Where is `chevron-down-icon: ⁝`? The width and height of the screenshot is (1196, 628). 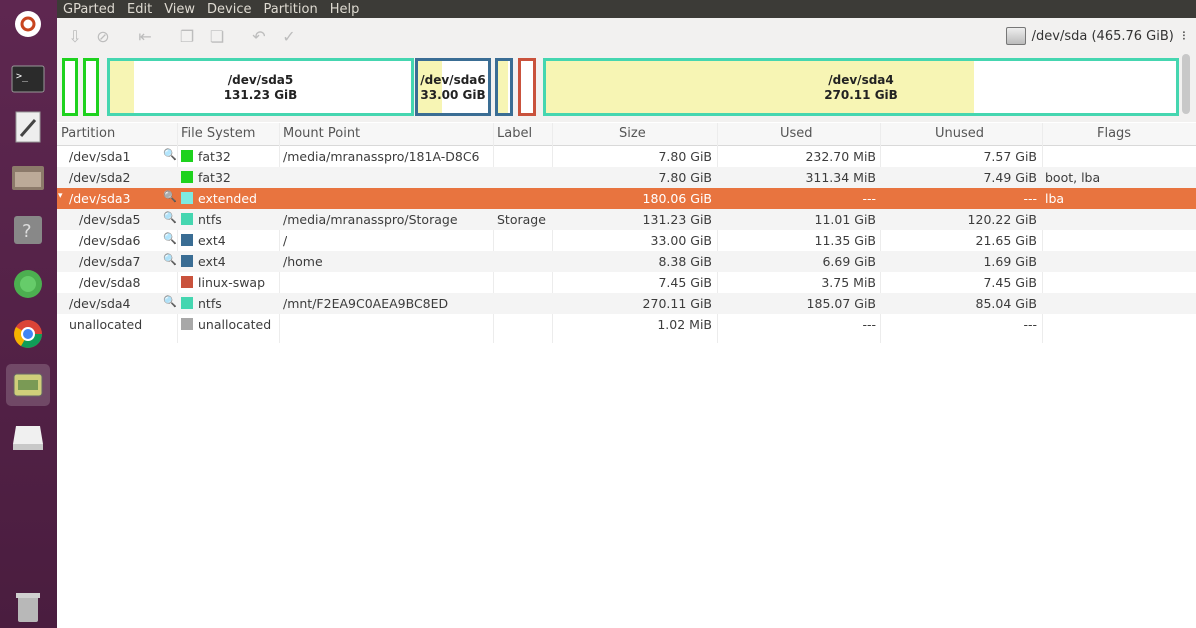
chevron-down-icon: ⁝ is located at coordinates (1183, 36).